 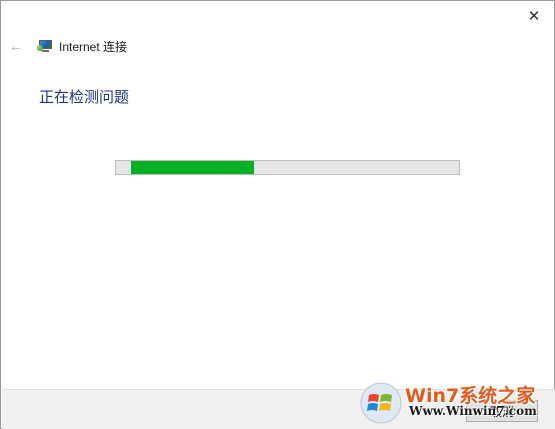 I want to click on progress-bar, so click(x=287, y=167).